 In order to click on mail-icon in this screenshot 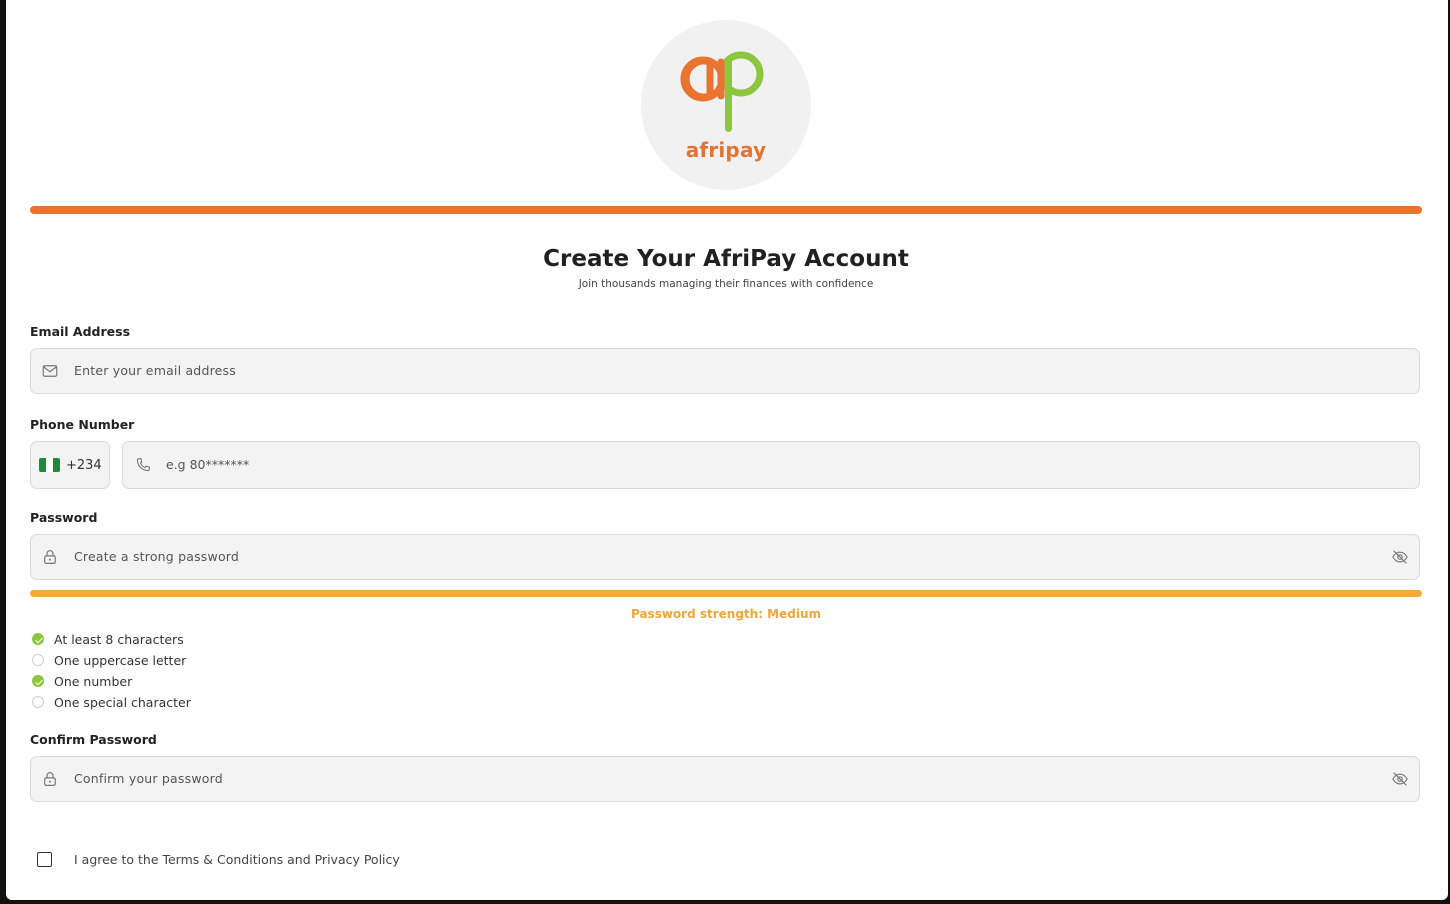, I will do `click(50, 371)`.